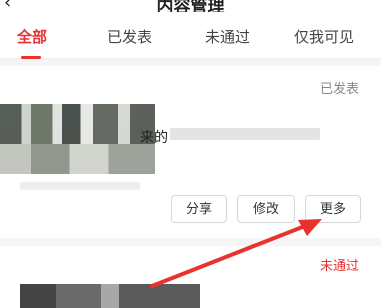 This screenshot has height=308, width=381. Describe the element at coordinates (199, 209) in the screenshot. I see `share-button: 分享` at that location.